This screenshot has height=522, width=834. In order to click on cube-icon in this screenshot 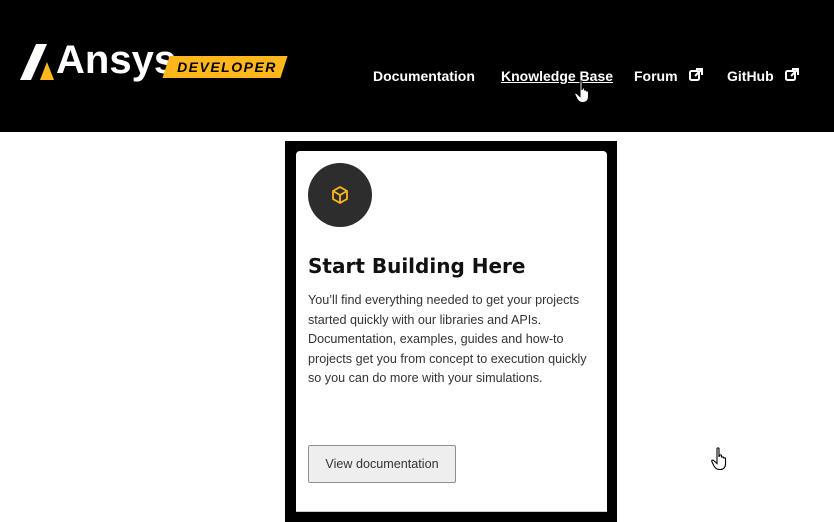, I will do `click(340, 195)`.